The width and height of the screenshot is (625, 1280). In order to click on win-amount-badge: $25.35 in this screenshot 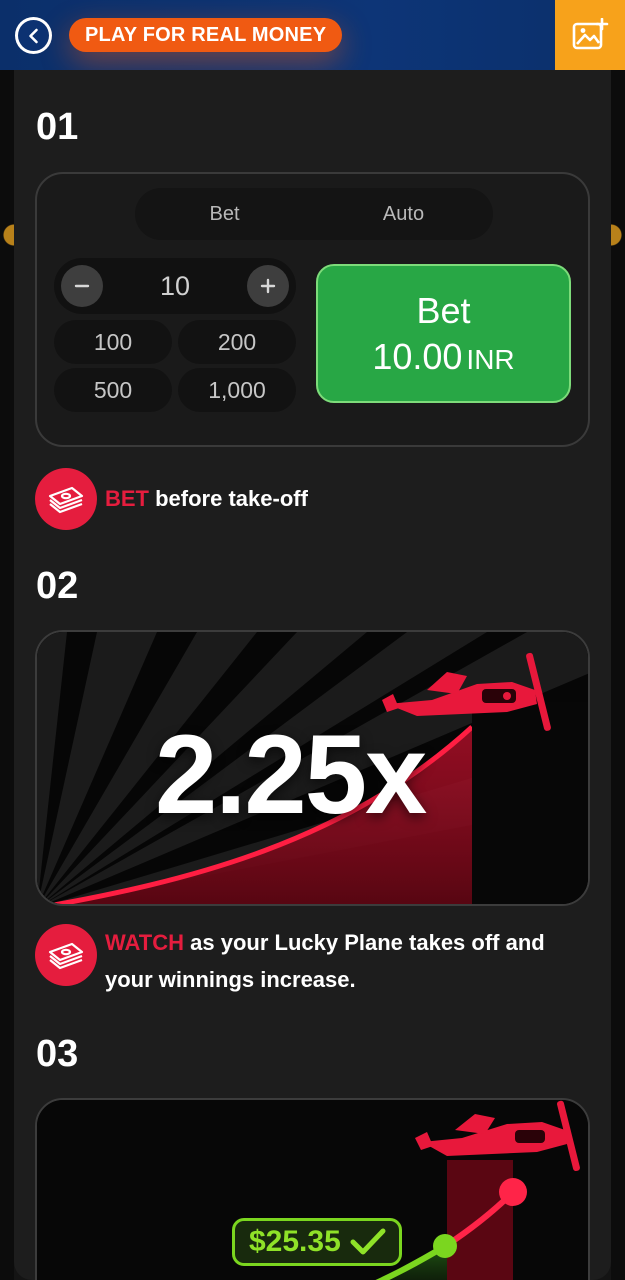, I will do `click(317, 1242)`.